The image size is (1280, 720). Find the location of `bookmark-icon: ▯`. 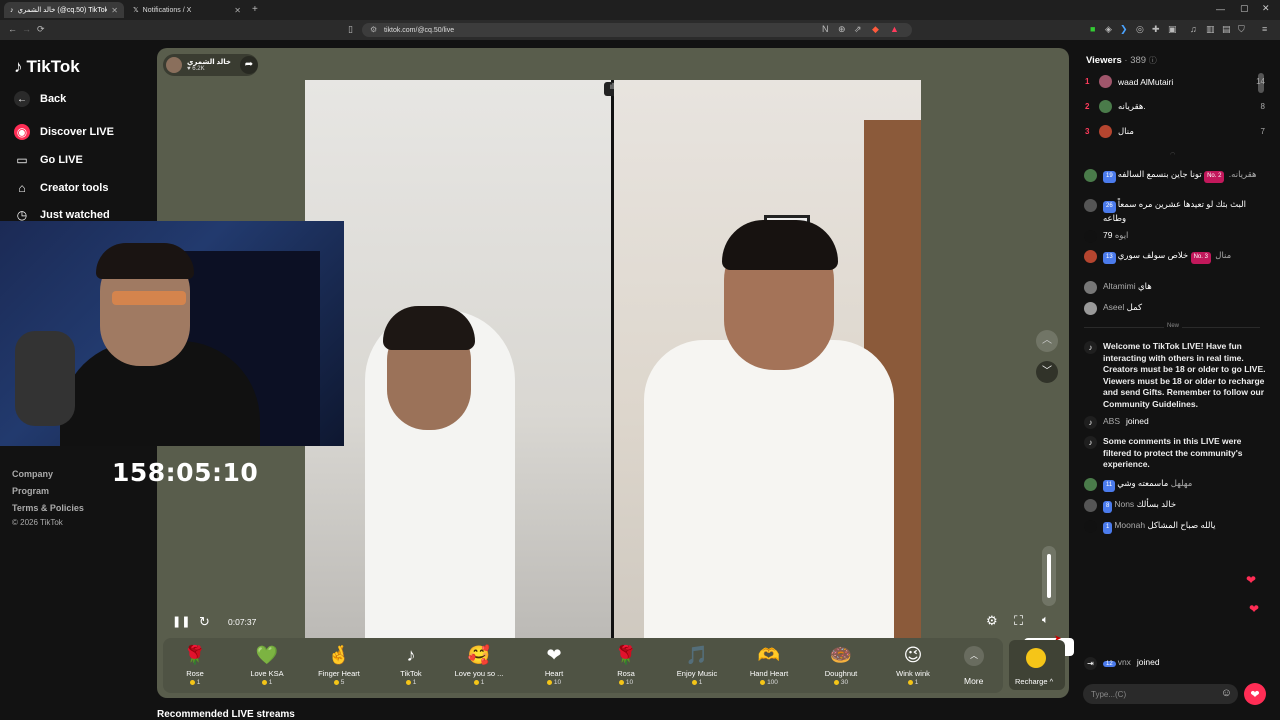

bookmark-icon: ▯ is located at coordinates (350, 29).